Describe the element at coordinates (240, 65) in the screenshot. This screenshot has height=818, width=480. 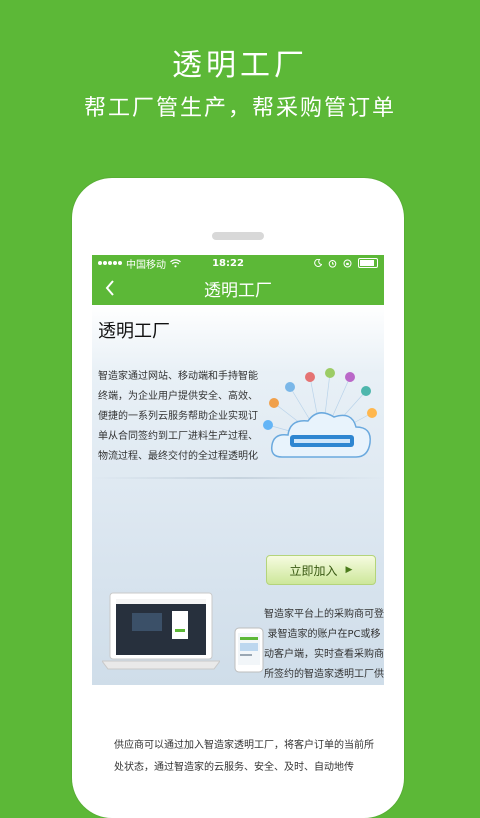
I see `promo-title: 透明工厂` at that location.